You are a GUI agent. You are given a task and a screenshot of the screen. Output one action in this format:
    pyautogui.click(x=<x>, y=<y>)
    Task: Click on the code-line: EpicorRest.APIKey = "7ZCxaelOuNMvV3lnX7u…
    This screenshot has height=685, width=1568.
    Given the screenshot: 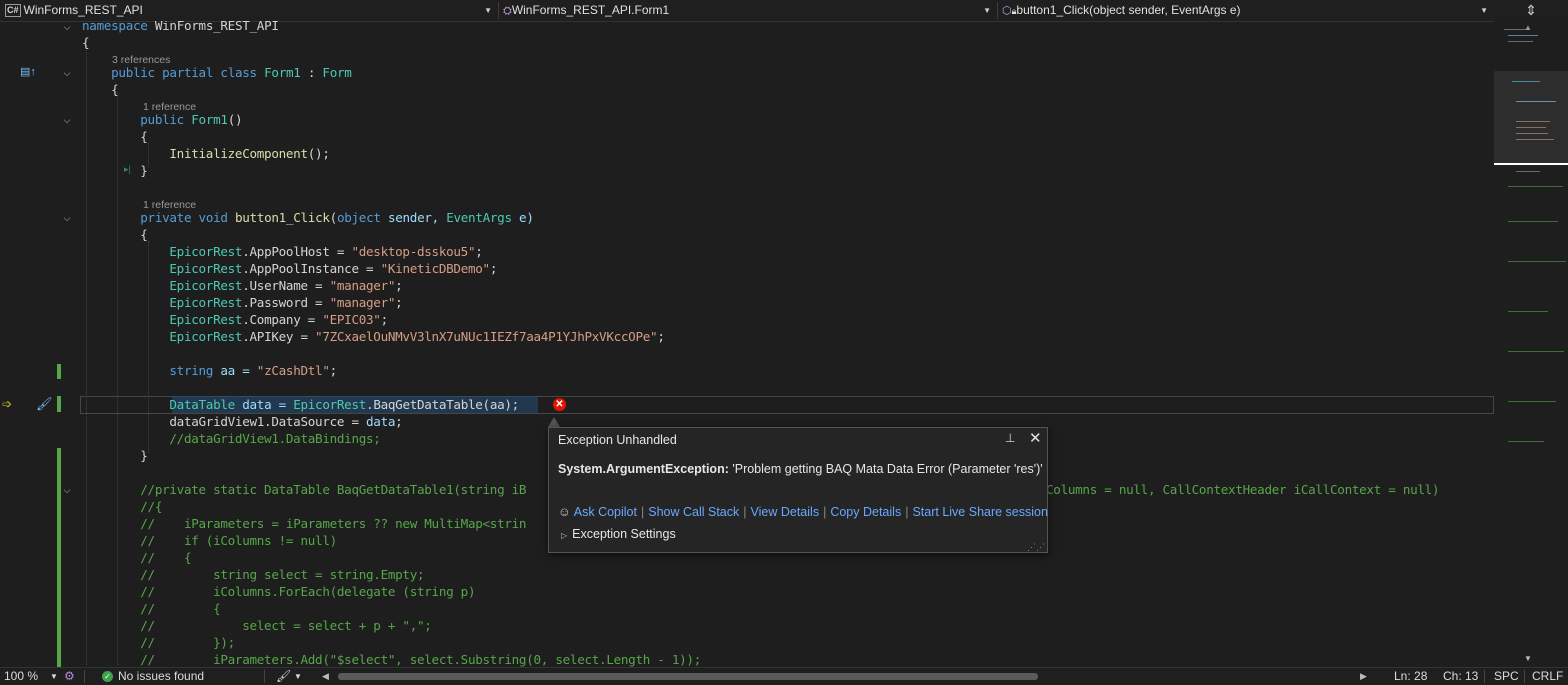 What is the action you would take?
    pyautogui.click(x=417, y=336)
    